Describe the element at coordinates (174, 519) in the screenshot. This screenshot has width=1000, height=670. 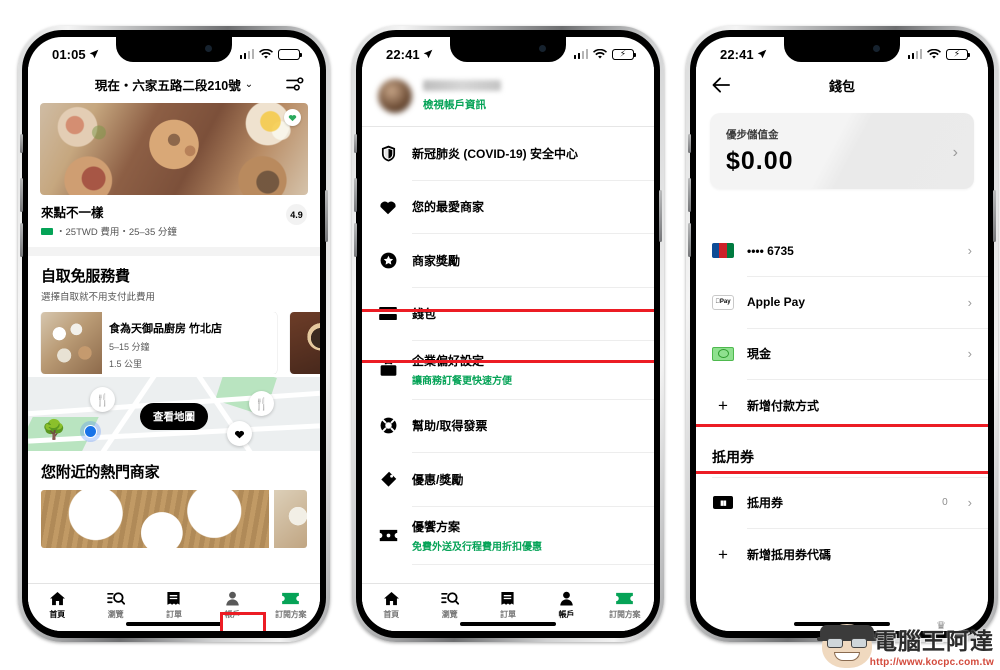
I see `nearby-carousel` at that location.